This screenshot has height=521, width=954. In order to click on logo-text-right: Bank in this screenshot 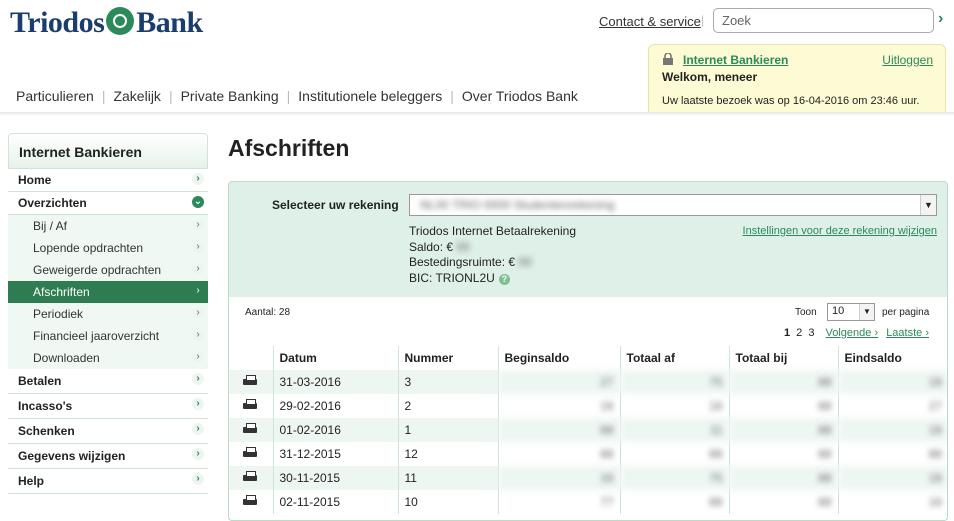, I will do `click(169, 22)`.